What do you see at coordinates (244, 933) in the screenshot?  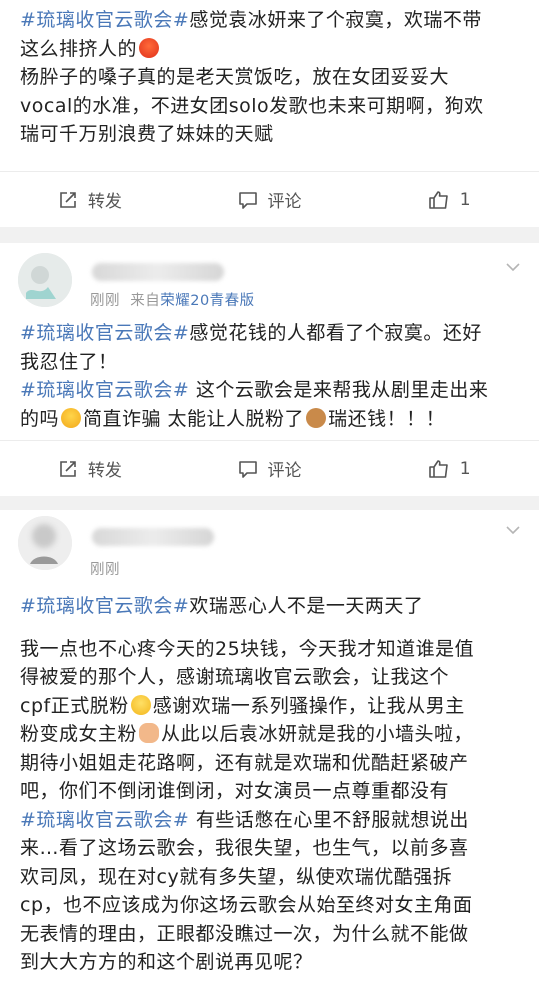 I see `text-line: 无表情的理由，正眼都没瞧过一次，为什么就不能做` at bounding box center [244, 933].